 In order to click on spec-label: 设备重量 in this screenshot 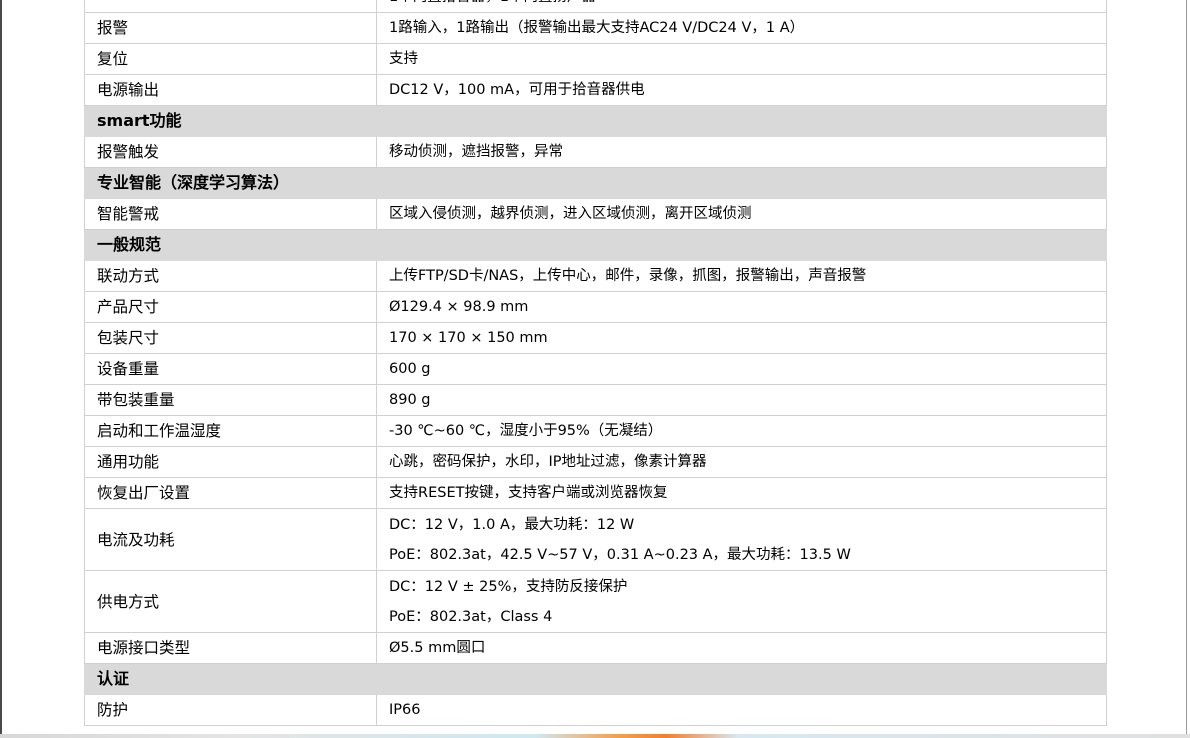, I will do `click(230, 369)`.